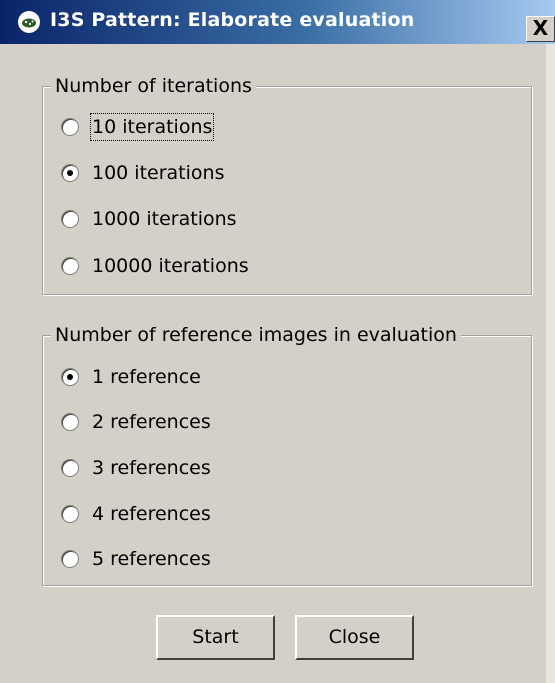 This screenshot has width=555, height=683. Describe the element at coordinates (540, 29) in the screenshot. I see `close-window-button: X` at that location.